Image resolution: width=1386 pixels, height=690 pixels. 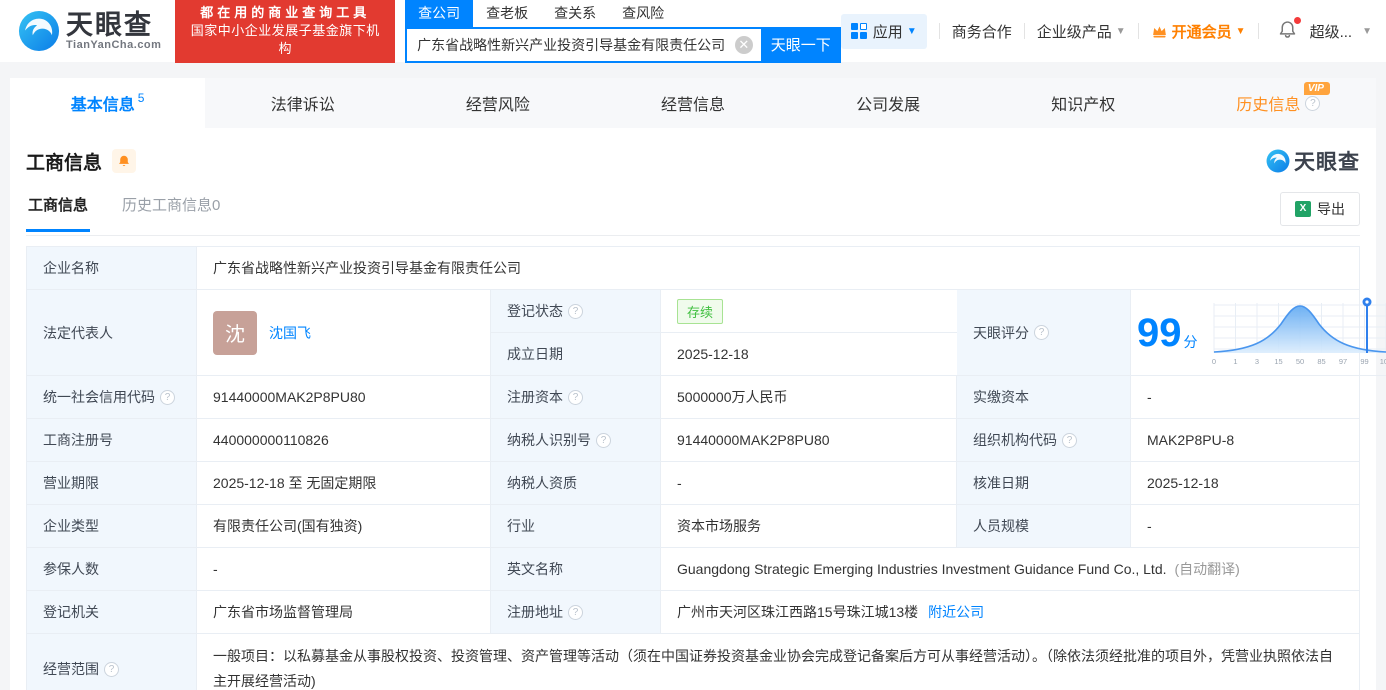 I want to click on business-term-label: 营业期限, so click(x=112, y=483).